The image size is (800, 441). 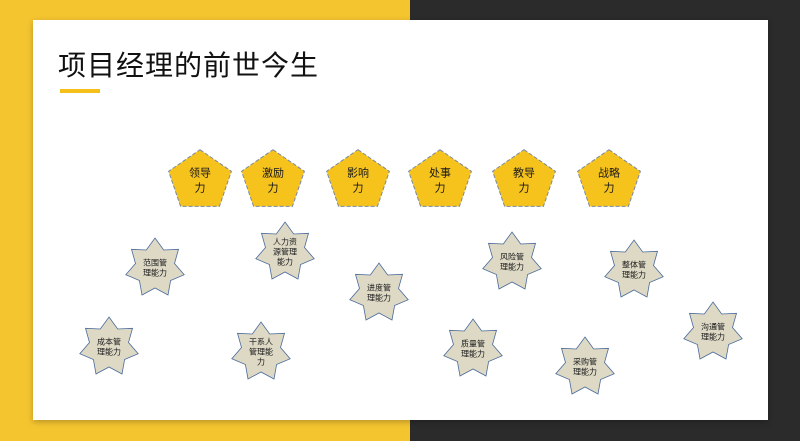 I want to click on skill-label: 整体管, so click(x=634, y=265).